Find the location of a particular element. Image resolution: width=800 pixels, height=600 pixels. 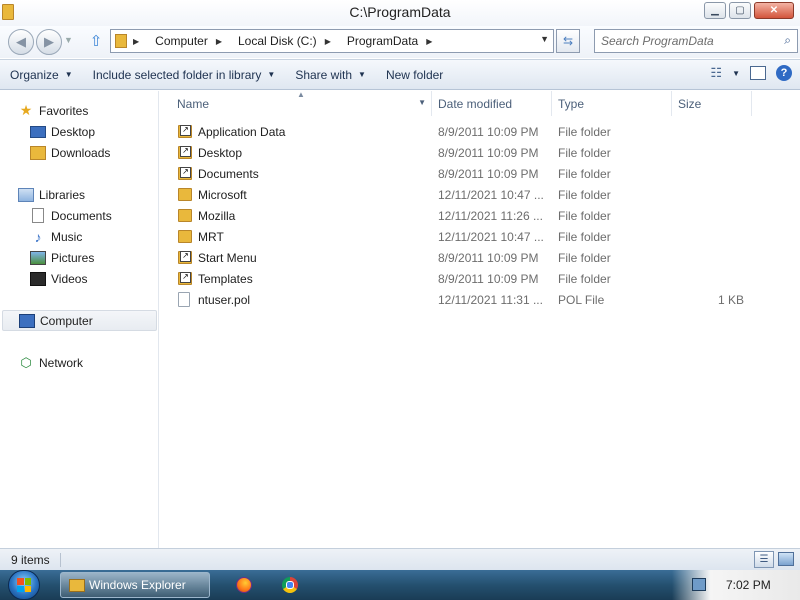

file-type: POL File is located at coordinates (581, 300).